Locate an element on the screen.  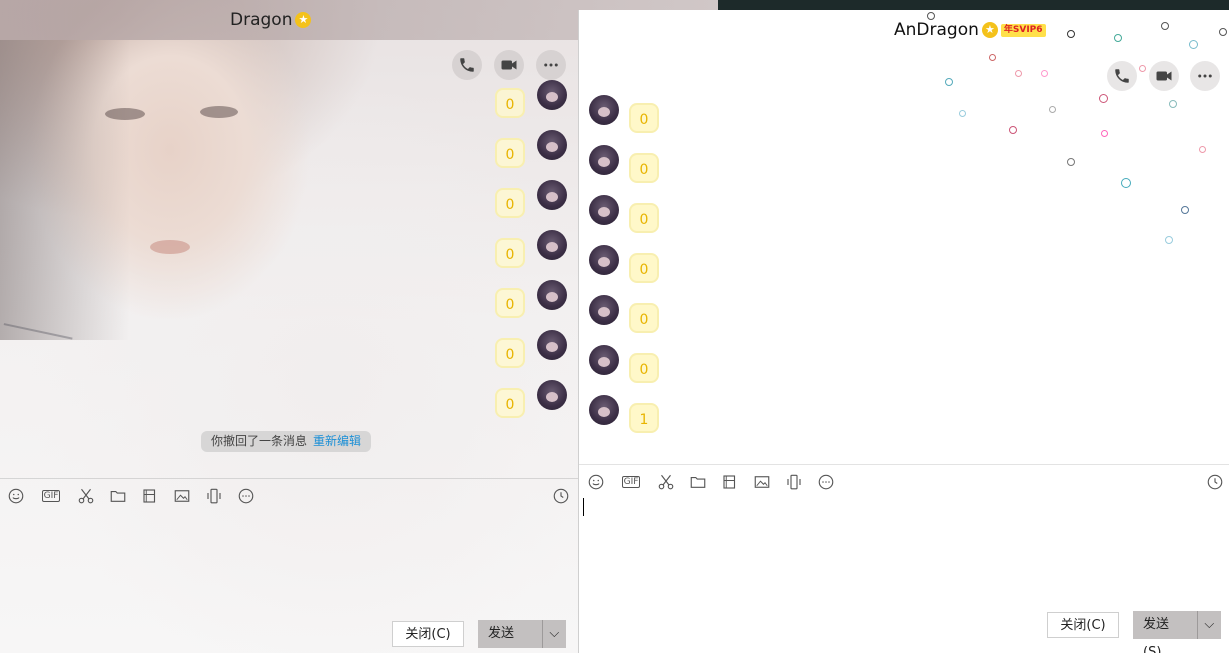
re-edit-link: 重新编辑 is located at coordinates (337, 441).